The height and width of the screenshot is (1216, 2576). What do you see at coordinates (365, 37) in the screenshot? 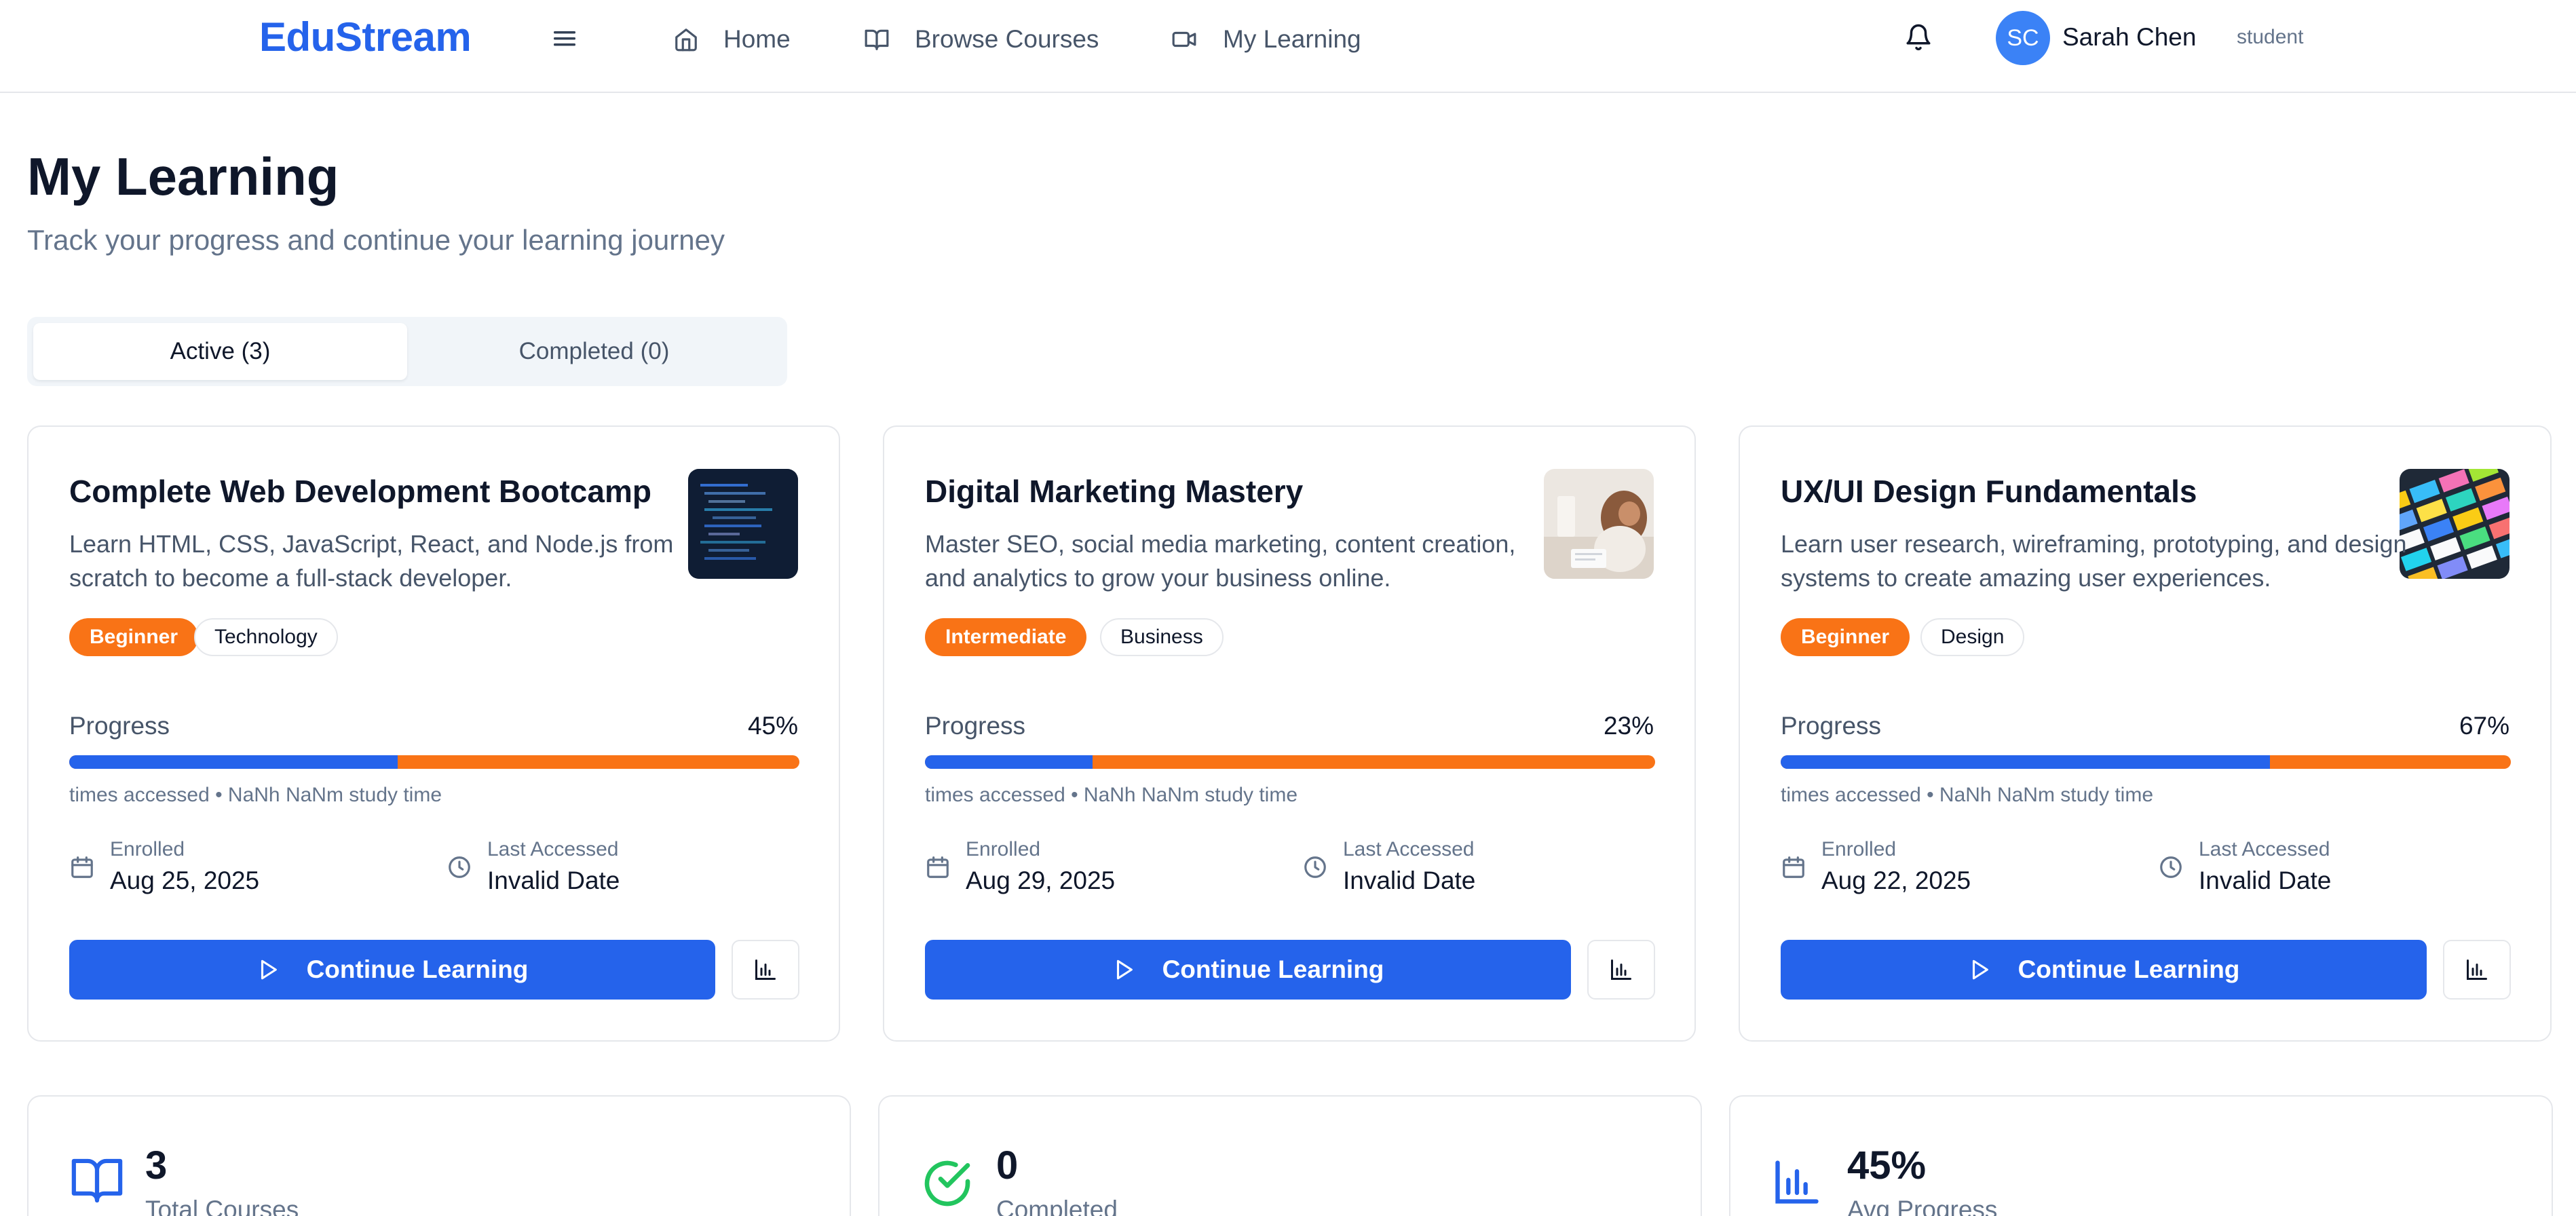
I see `logo: EduStream` at bounding box center [365, 37].